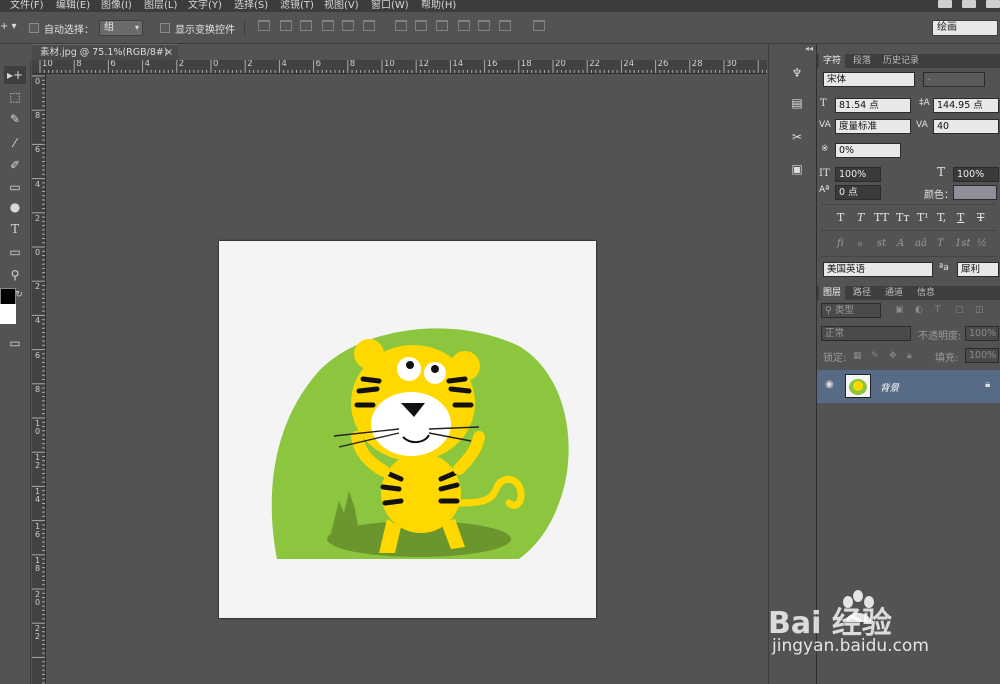 This screenshot has width=1000, height=684. What do you see at coordinates (15, 165) in the screenshot?
I see `history-brush-tool-icon: ✐` at bounding box center [15, 165].